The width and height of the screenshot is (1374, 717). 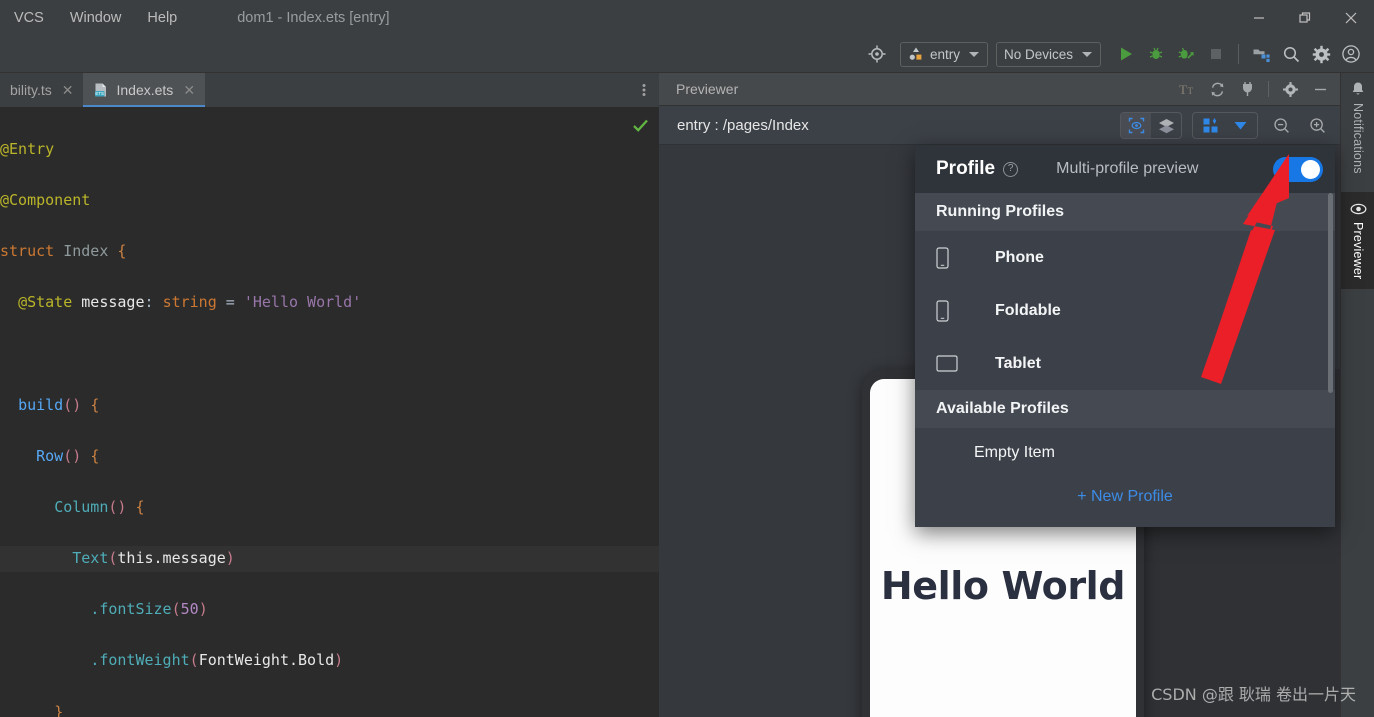 What do you see at coordinates (1317, 125) in the screenshot?
I see `zoom-in-icon` at bounding box center [1317, 125].